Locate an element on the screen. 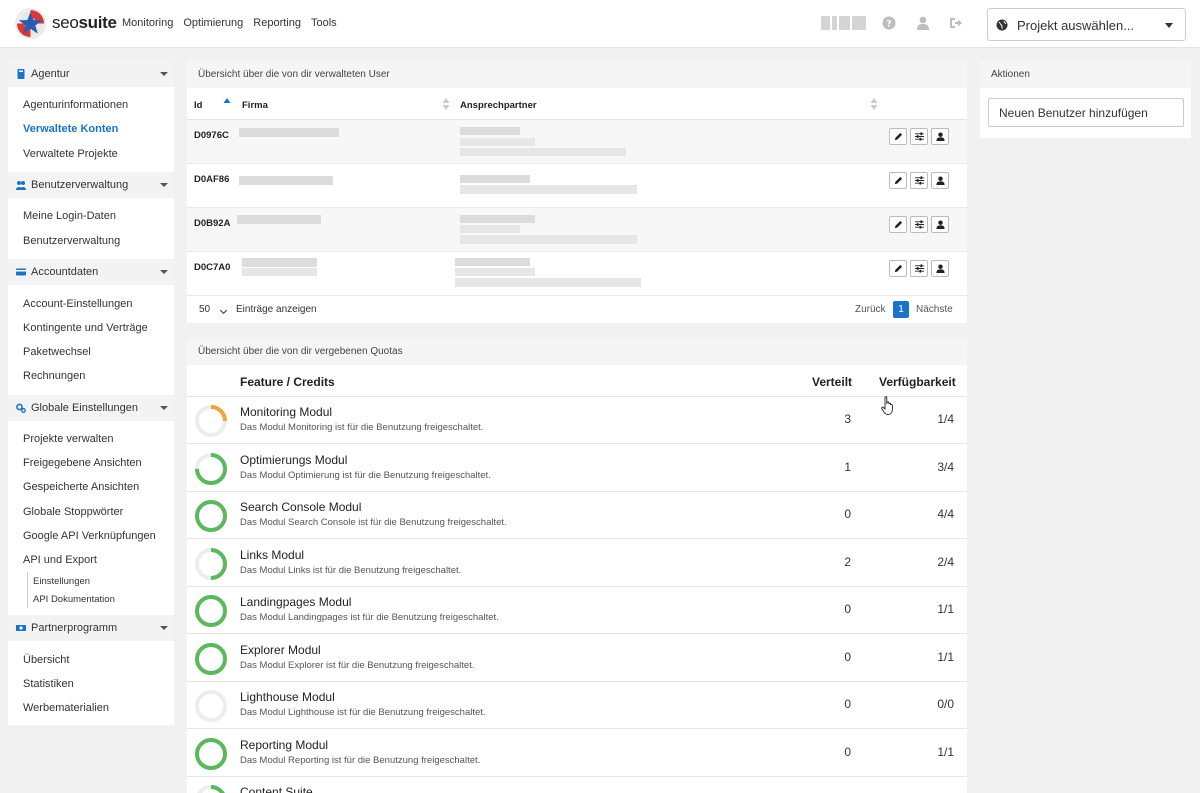 This screenshot has height=793, width=1200. user-id: D0976C is located at coordinates (211, 135).